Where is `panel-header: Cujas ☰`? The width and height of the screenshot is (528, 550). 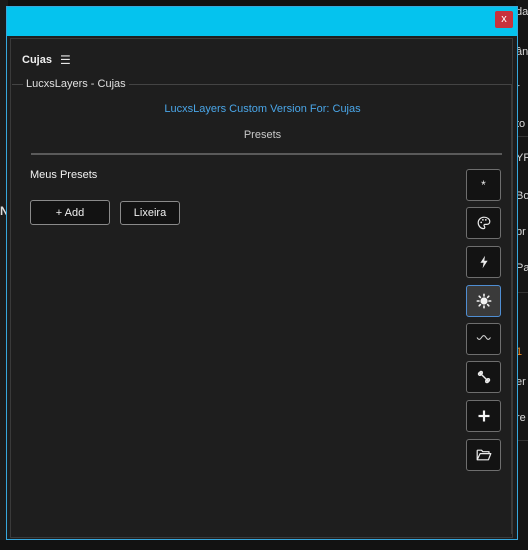 panel-header: Cujas ☰ is located at coordinates (46, 60).